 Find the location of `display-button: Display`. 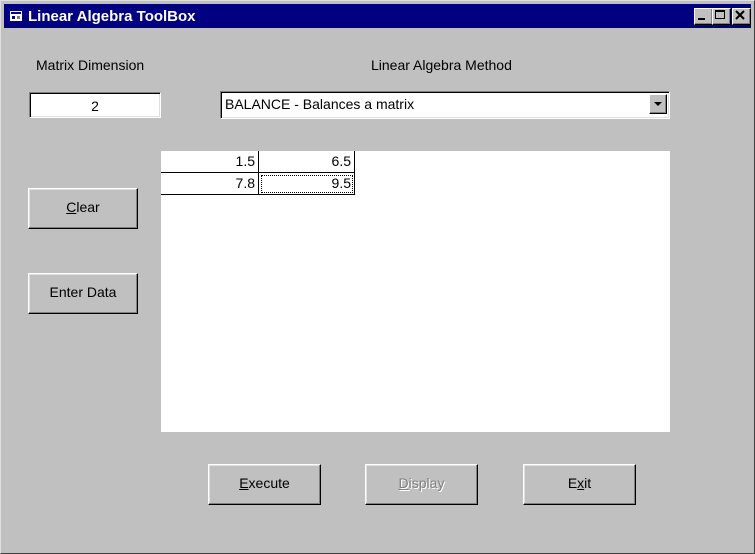

display-button: Display is located at coordinates (421, 484).